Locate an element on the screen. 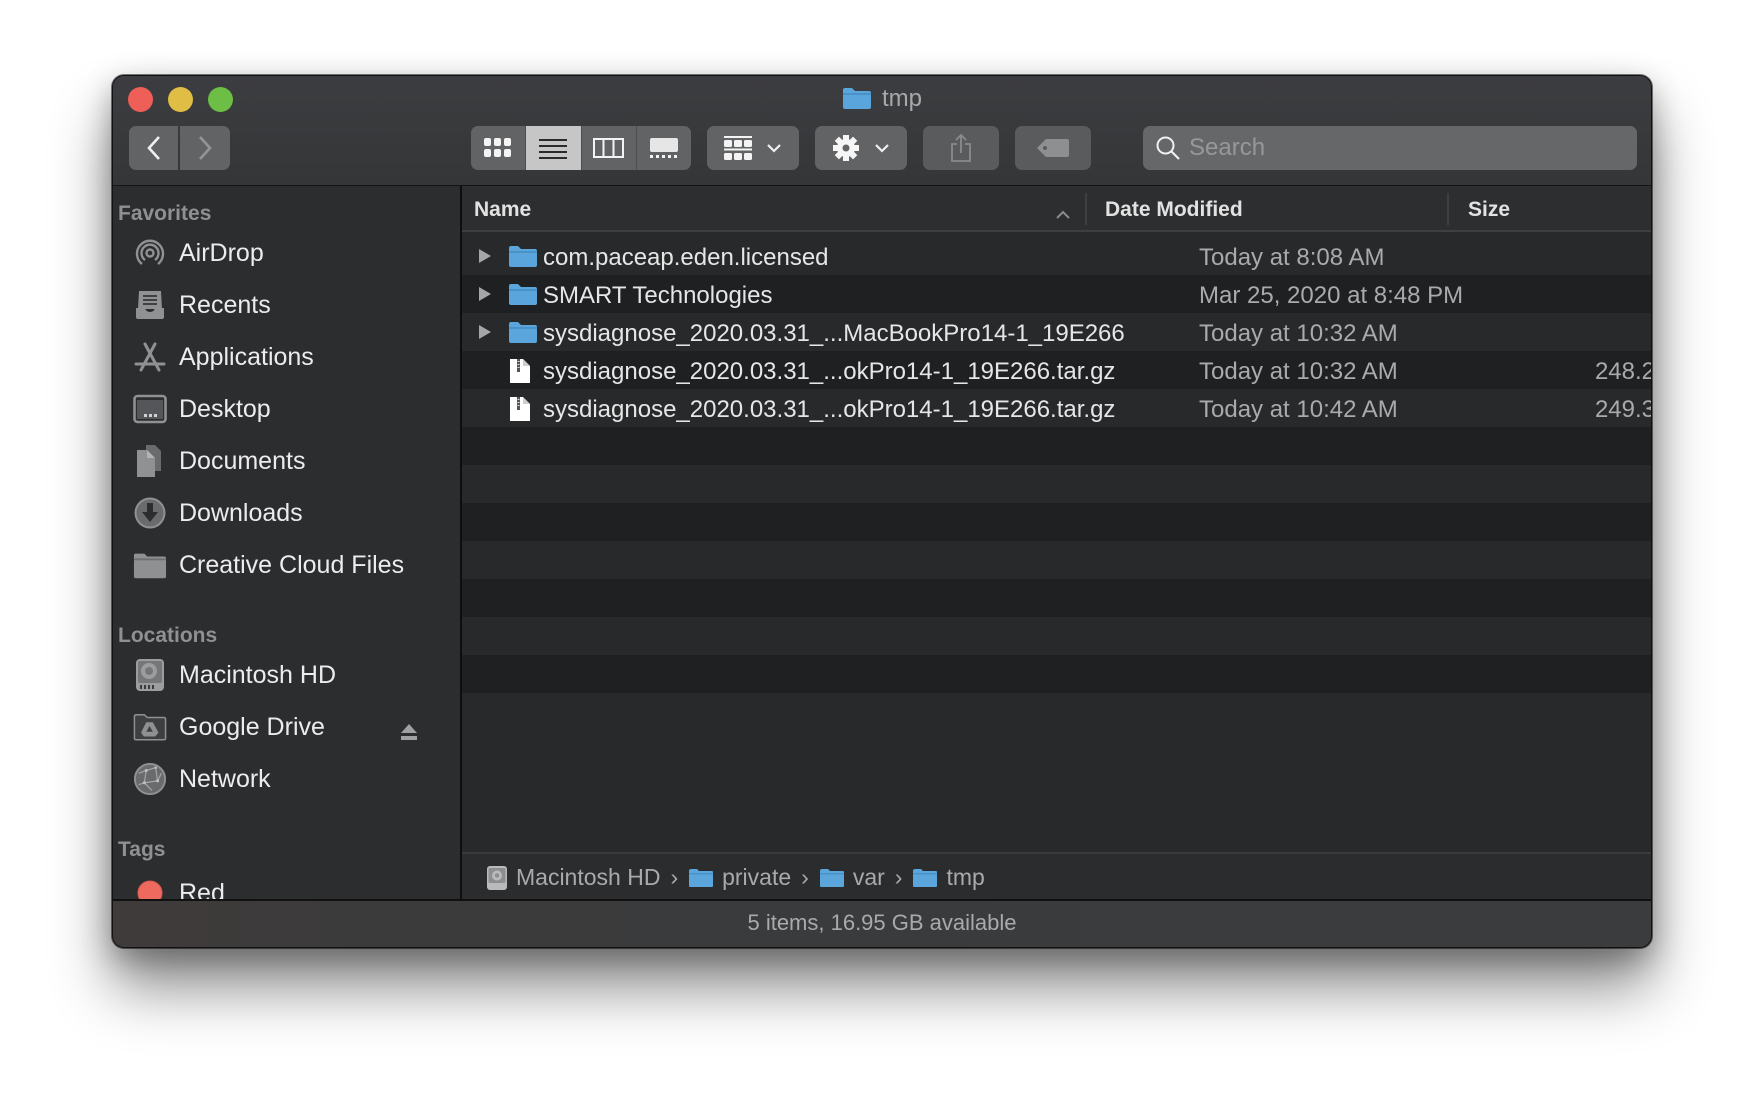 The width and height of the screenshot is (1764, 1096). archive-file-icon is located at coordinates (520, 373).